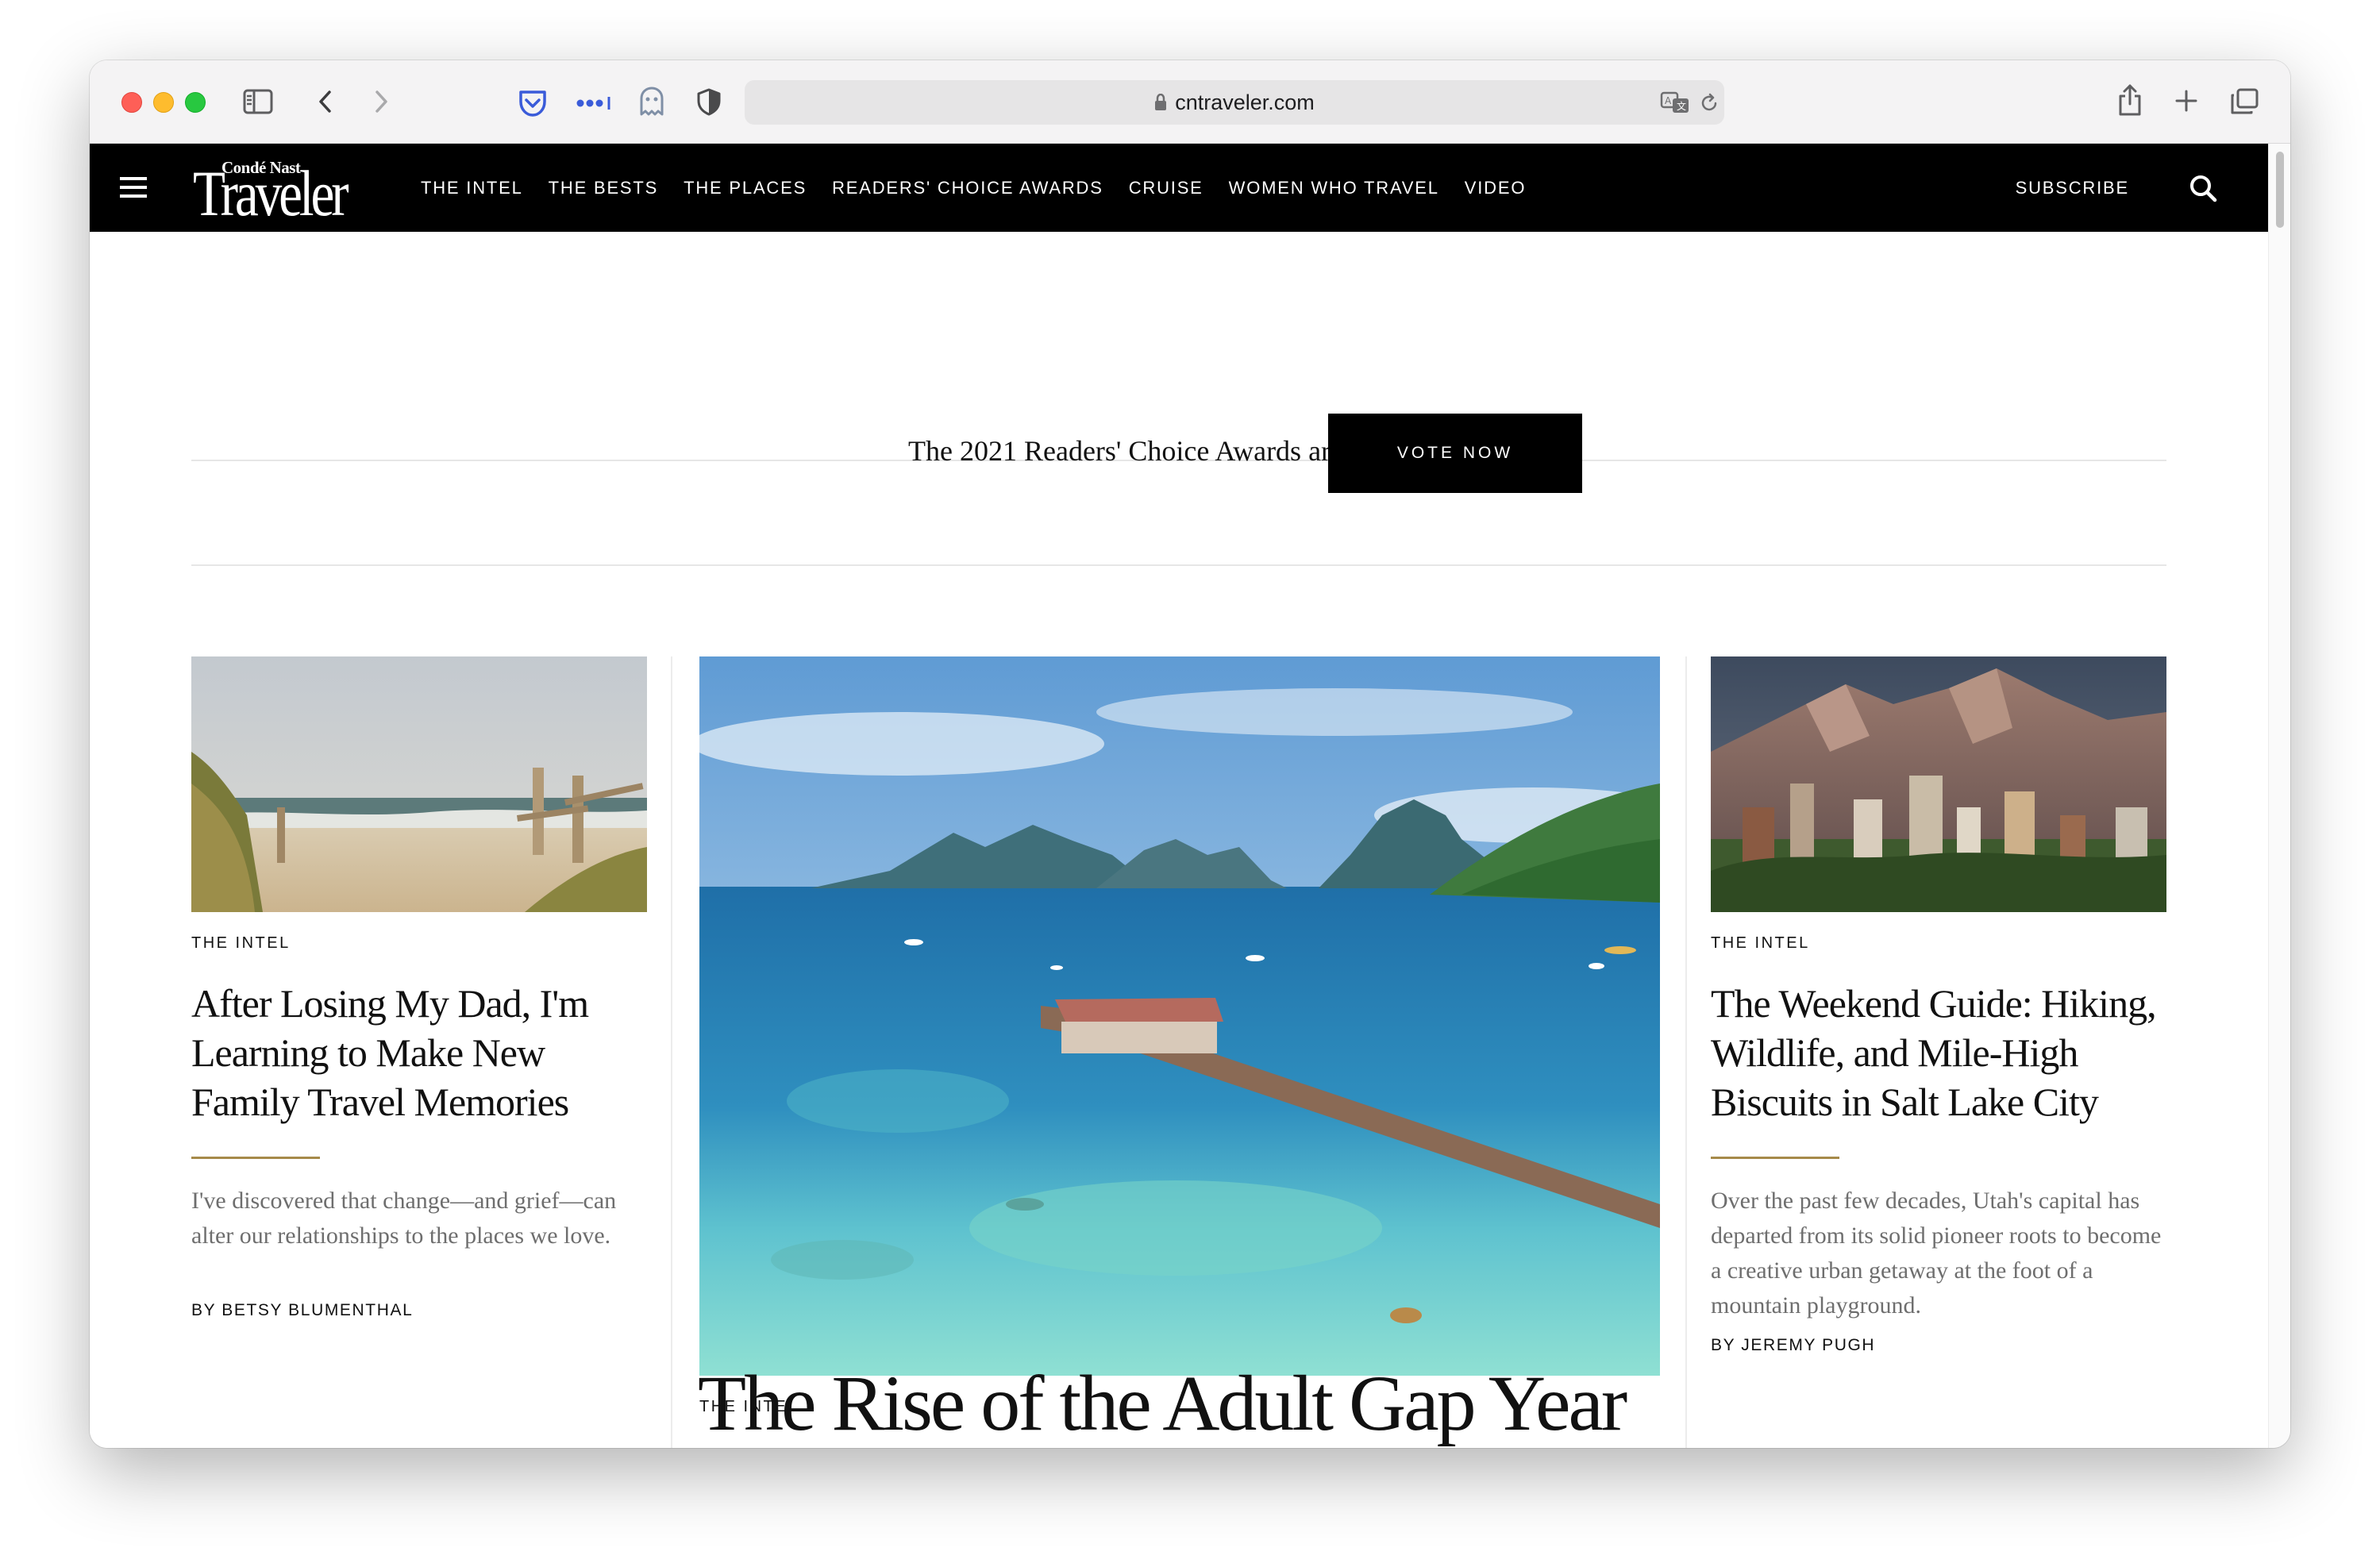 The width and height of the screenshot is (2380, 1567). Describe the element at coordinates (1160, 104) in the screenshot. I see `lock-icon` at that location.